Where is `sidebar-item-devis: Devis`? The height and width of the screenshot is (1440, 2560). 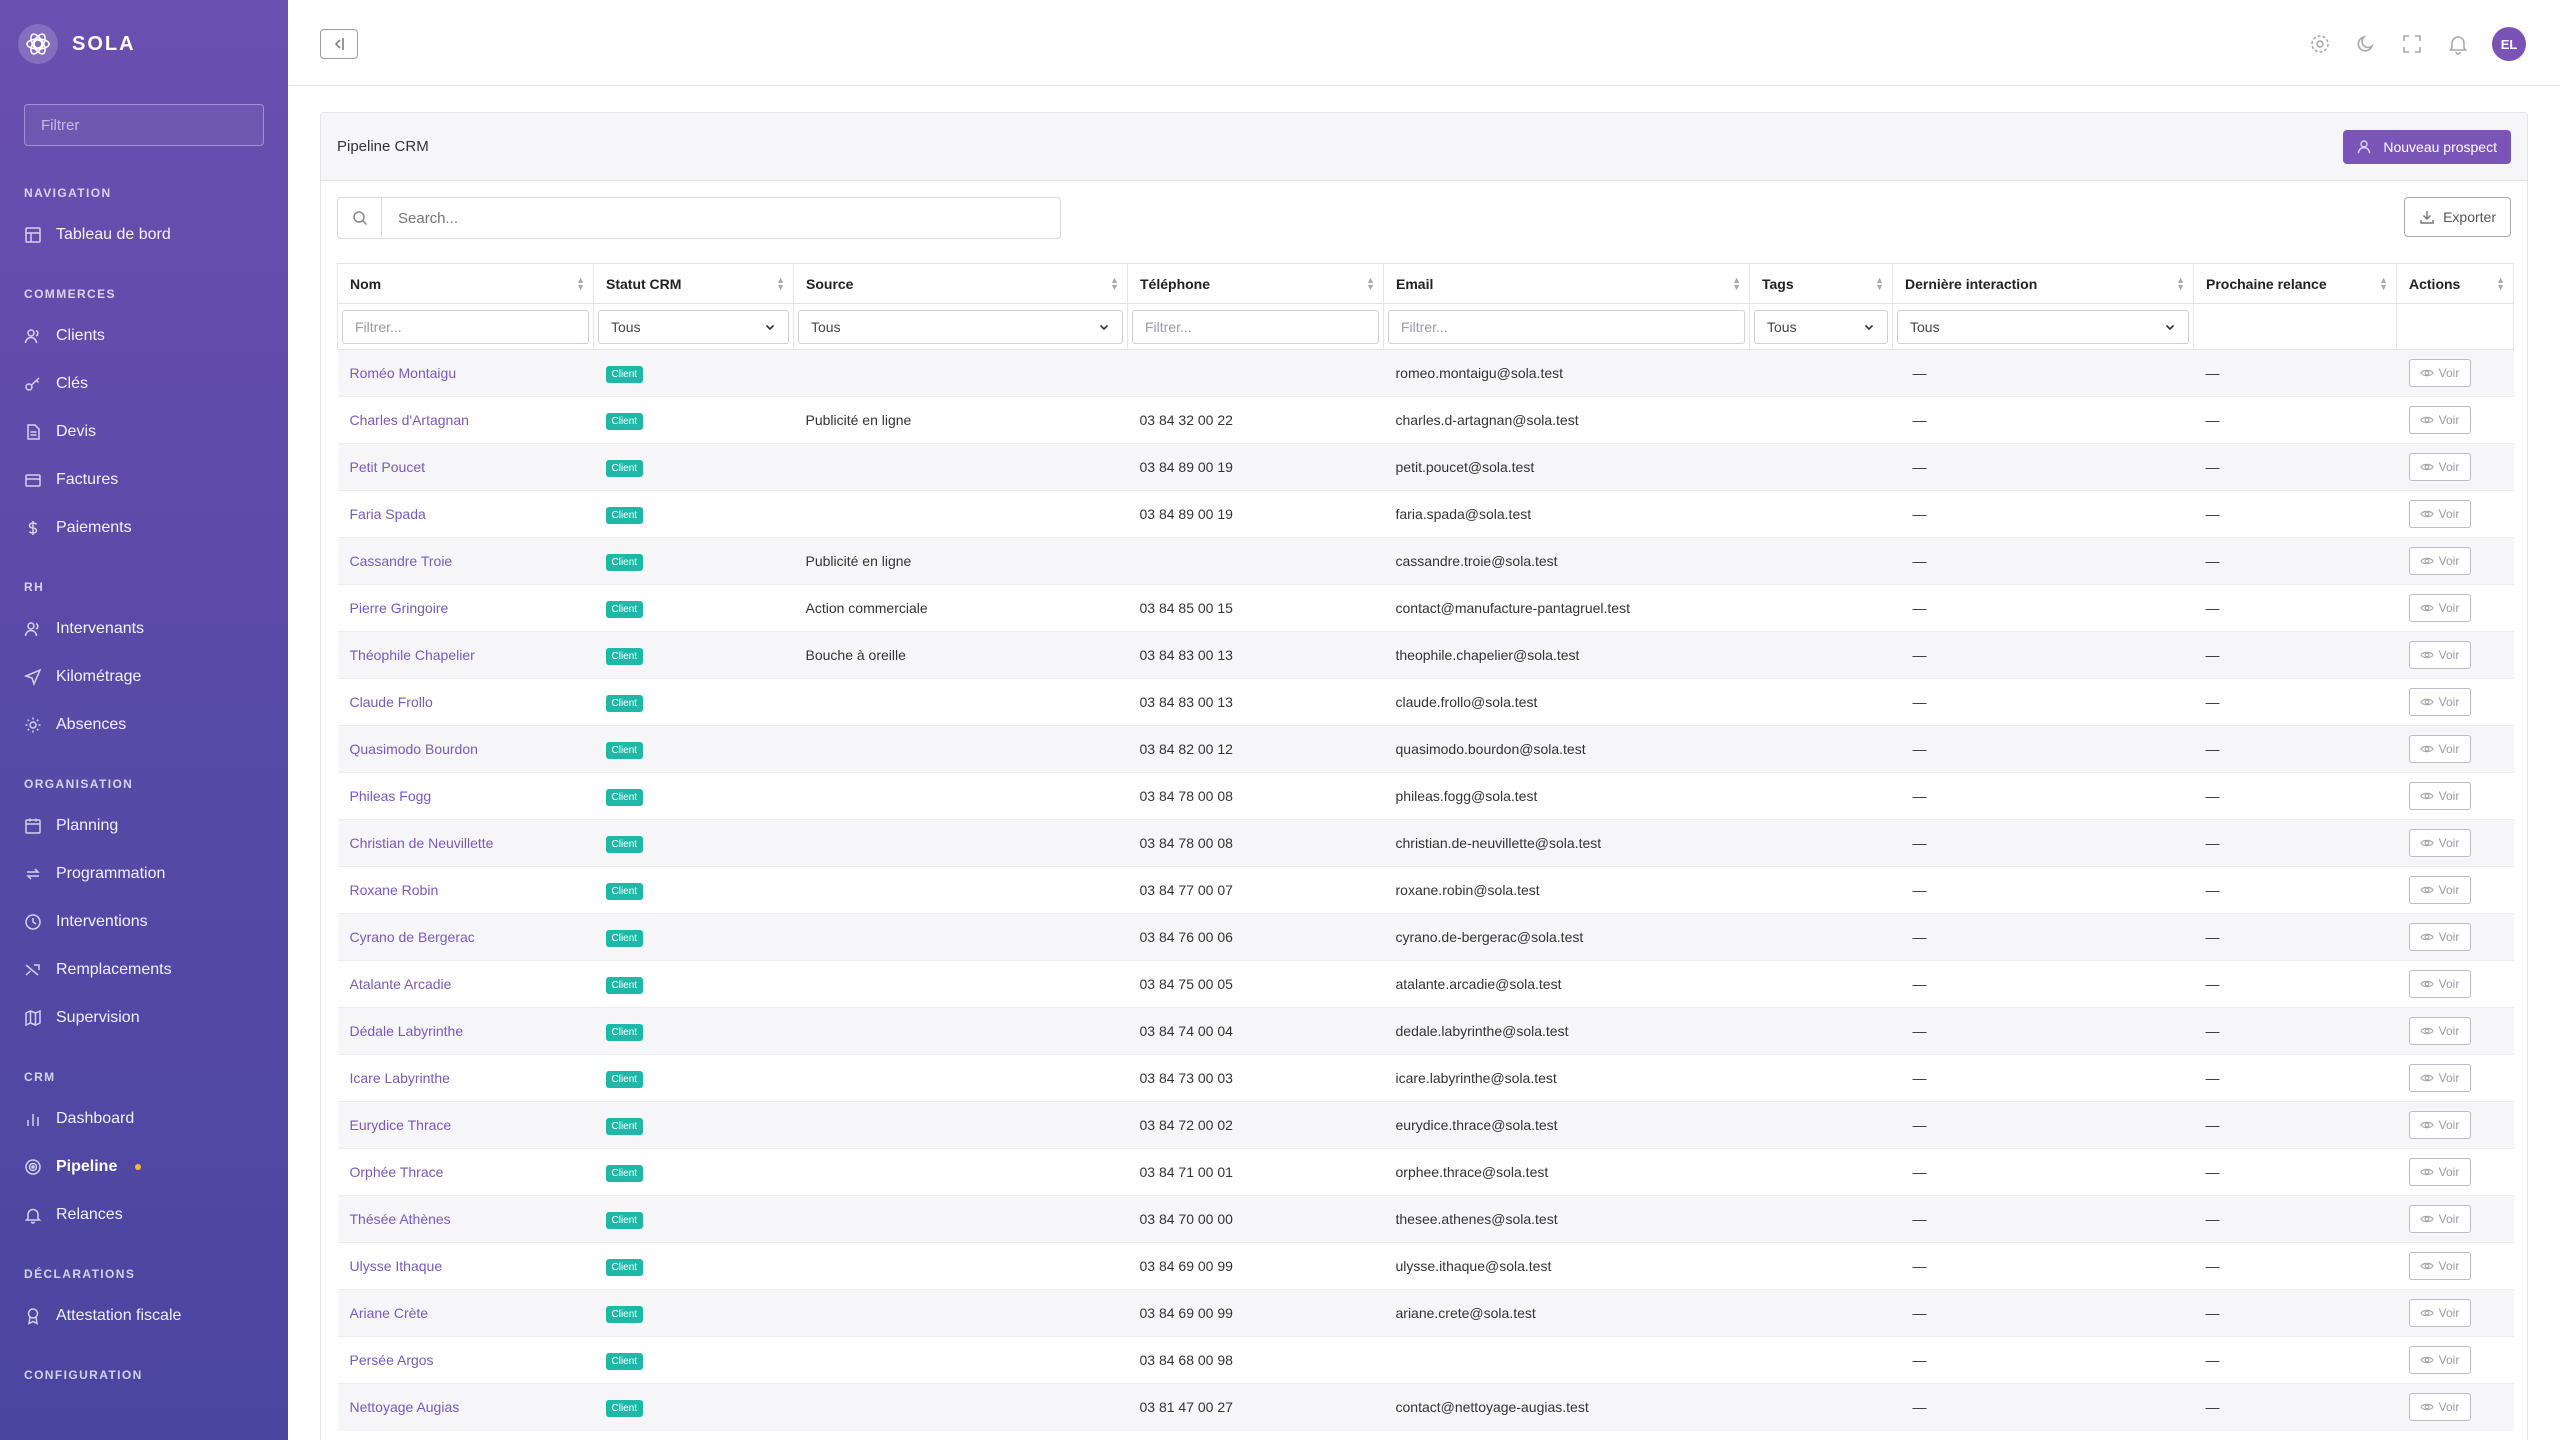 sidebar-item-devis: Devis is located at coordinates (60, 432).